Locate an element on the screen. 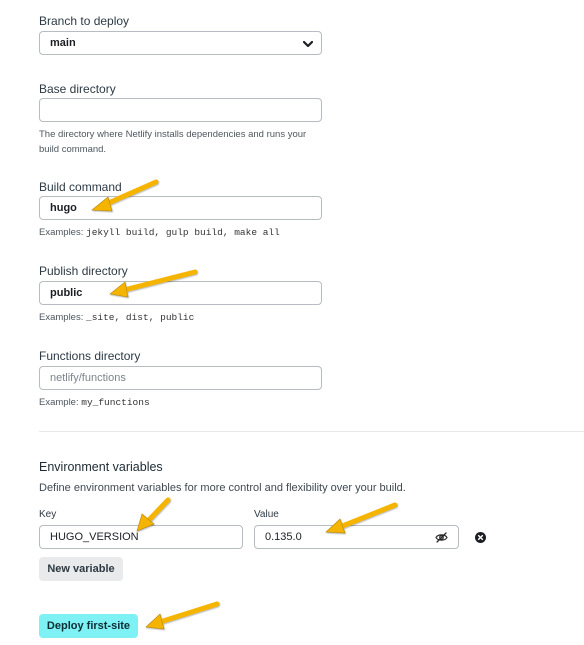 The image size is (584, 645). branch-value: main is located at coordinates (63, 43).